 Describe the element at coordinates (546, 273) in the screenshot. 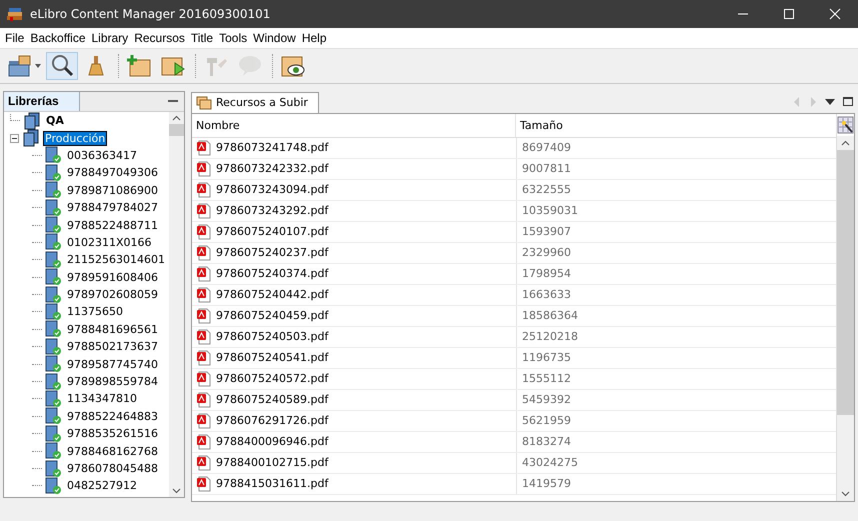

I see `file-size: 1798954` at that location.